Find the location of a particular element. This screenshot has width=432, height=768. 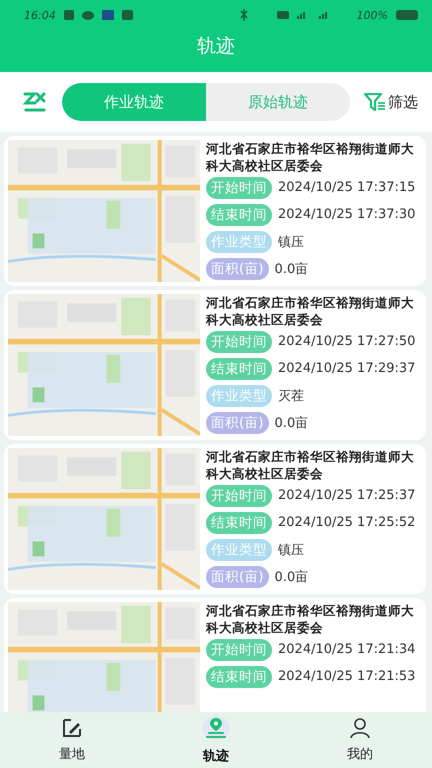

field-value: 2024/10/25 17:27:50 is located at coordinates (347, 341).